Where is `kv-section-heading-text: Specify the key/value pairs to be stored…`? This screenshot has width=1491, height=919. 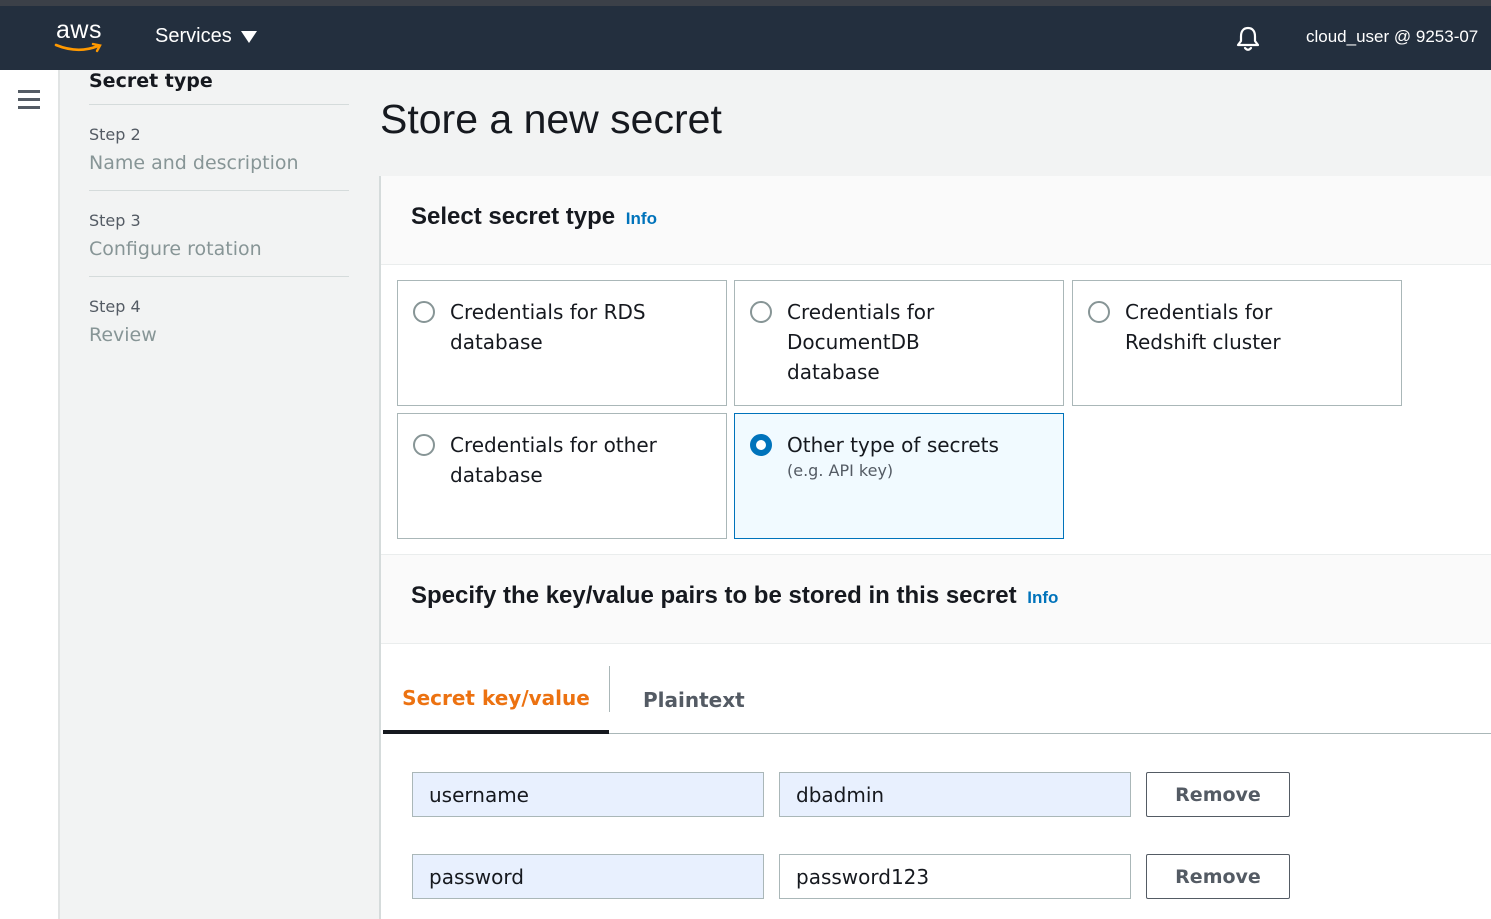 kv-section-heading-text: Specify the key/value pairs to be stored… is located at coordinates (714, 595).